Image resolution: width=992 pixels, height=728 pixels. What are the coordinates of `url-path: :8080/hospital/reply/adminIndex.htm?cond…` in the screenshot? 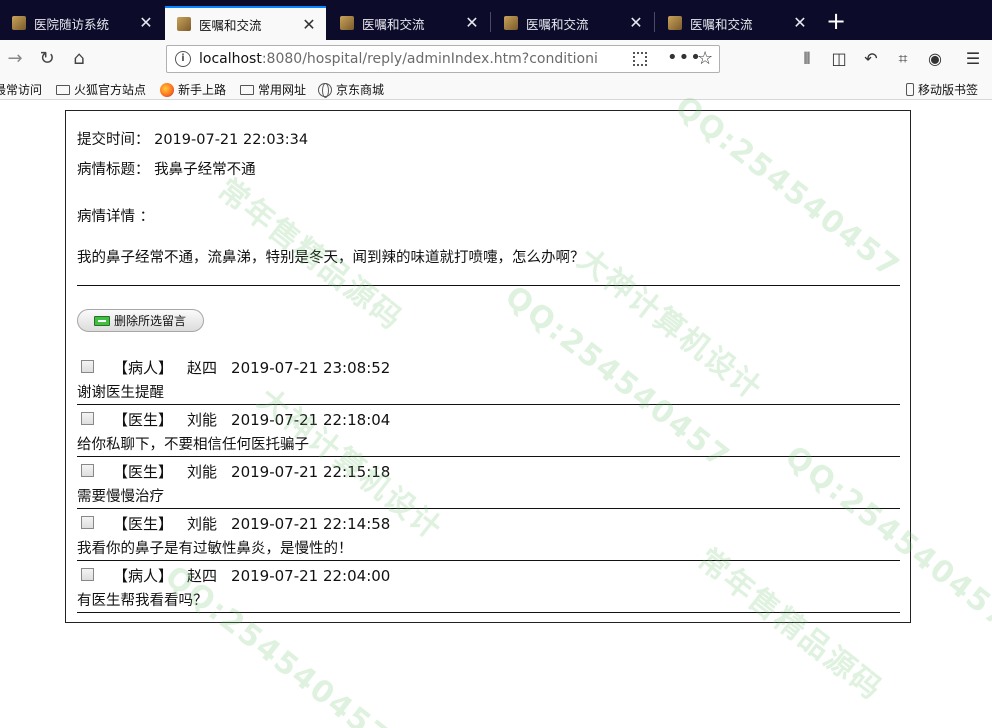 It's located at (429, 59).